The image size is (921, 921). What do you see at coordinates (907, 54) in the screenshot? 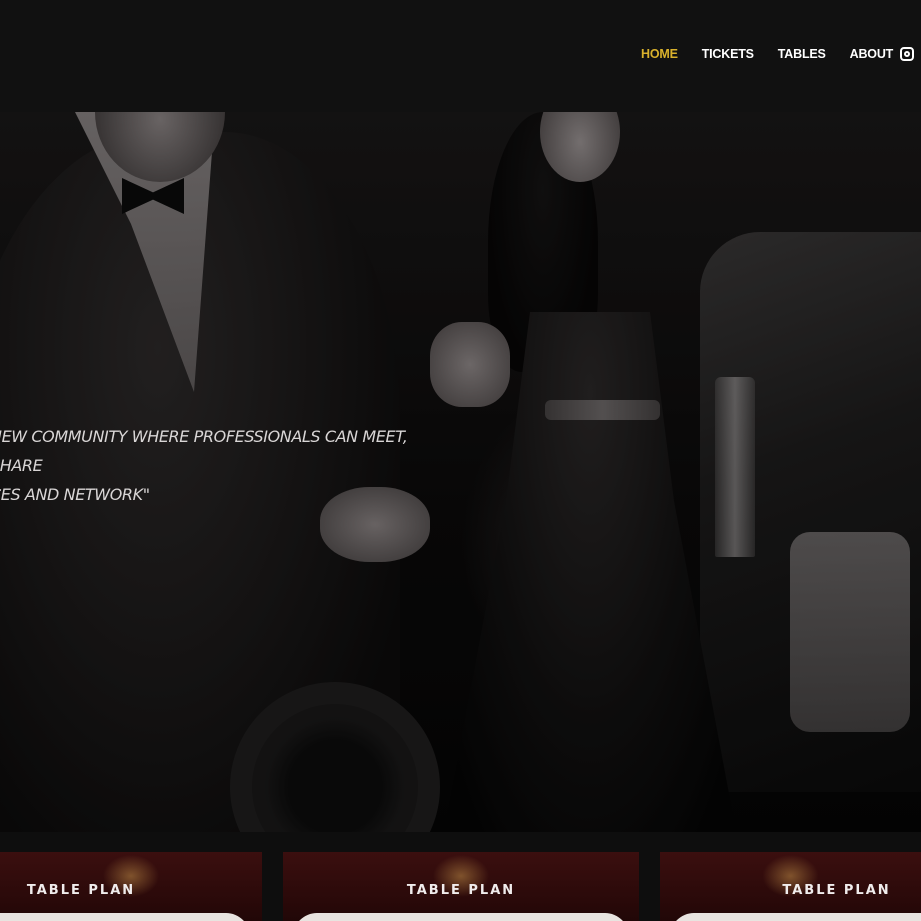
I see `instagram-icon` at bounding box center [907, 54].